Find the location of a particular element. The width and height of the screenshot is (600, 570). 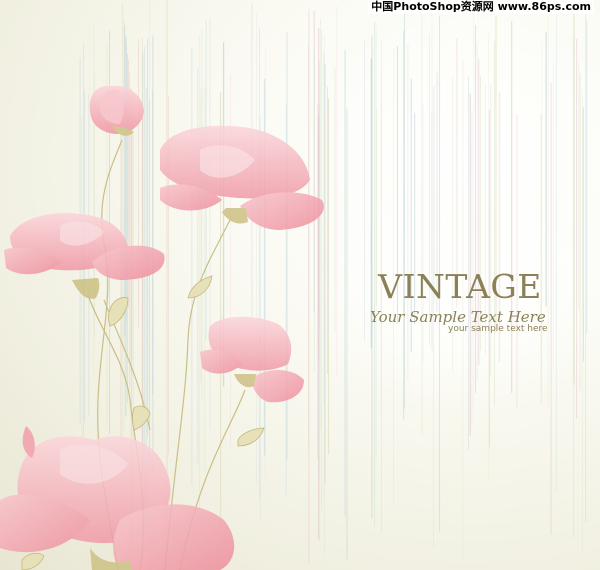

flower-top-center is located at coordinates (242, 177).